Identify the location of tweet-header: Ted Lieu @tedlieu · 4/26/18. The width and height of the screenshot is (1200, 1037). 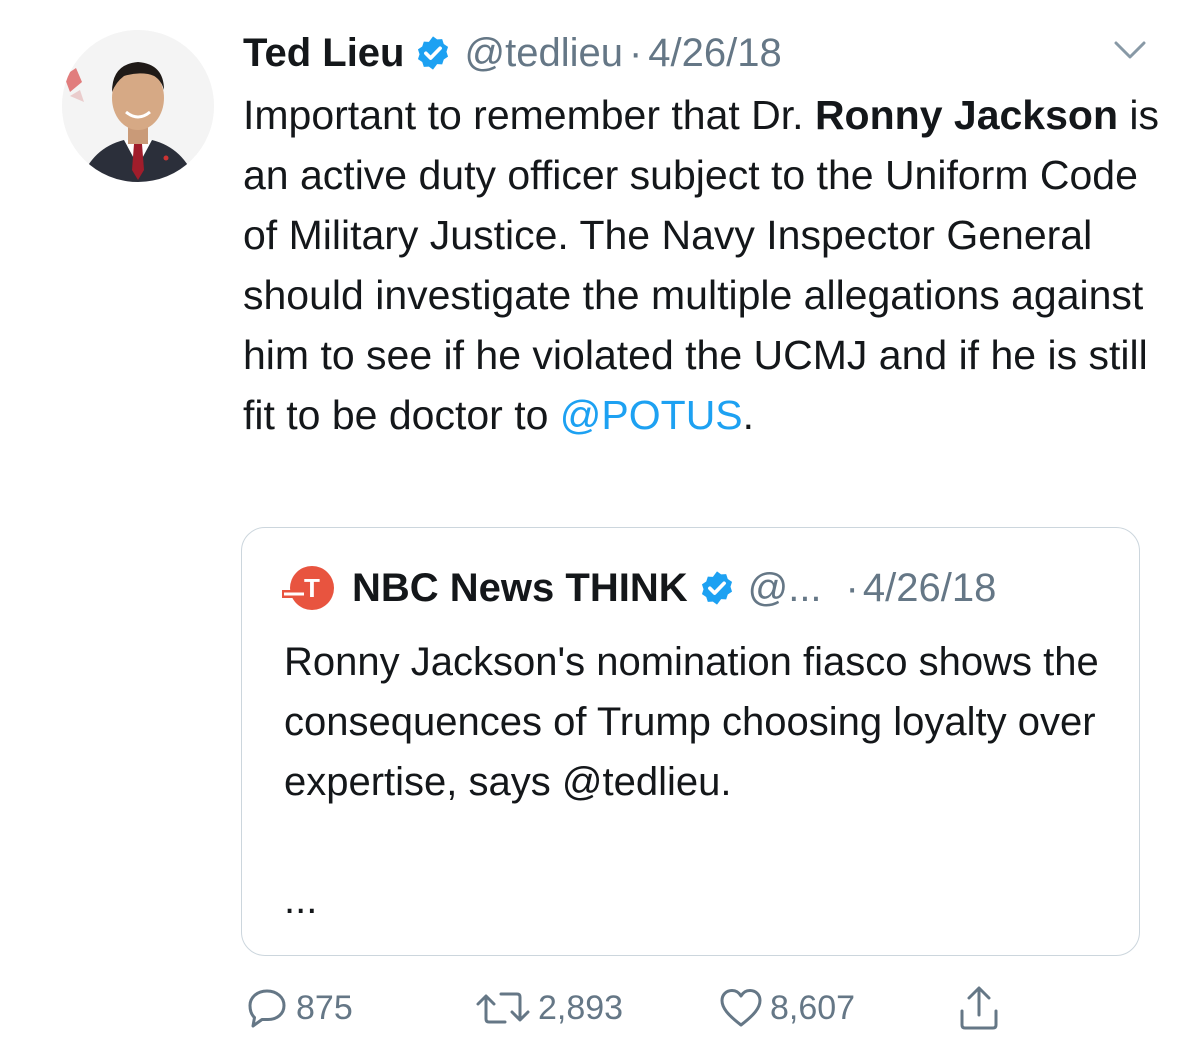
(512, 53).